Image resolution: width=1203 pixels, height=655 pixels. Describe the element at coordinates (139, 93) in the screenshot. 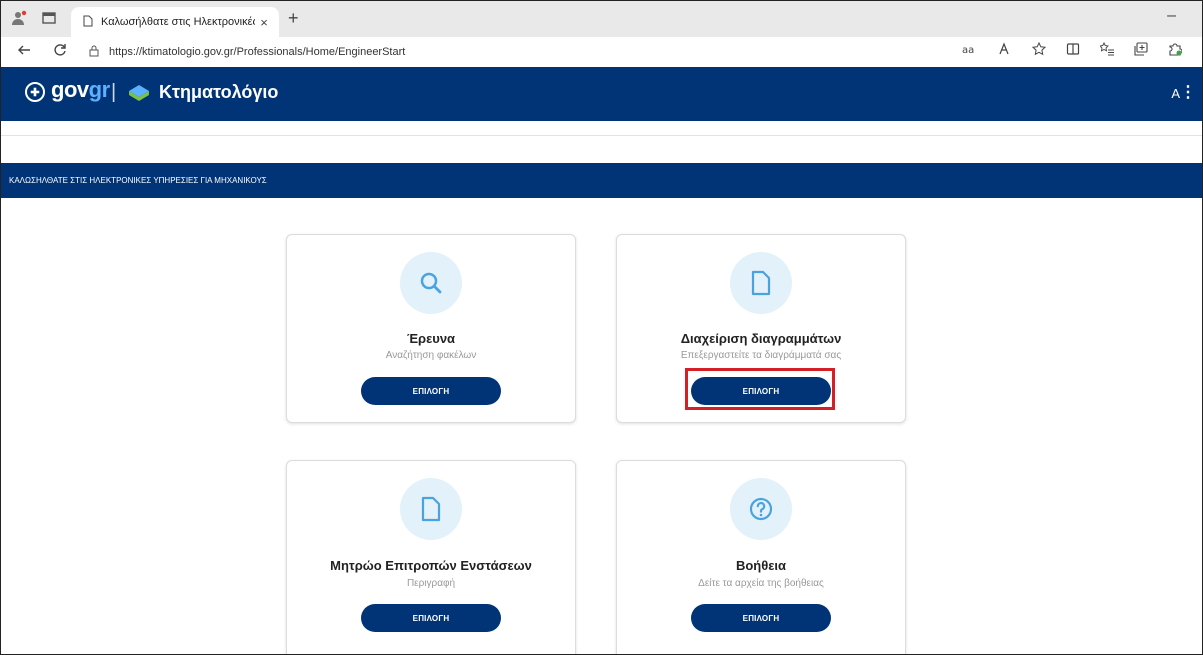

I see `ktimatologio-logo-icon` at that location.